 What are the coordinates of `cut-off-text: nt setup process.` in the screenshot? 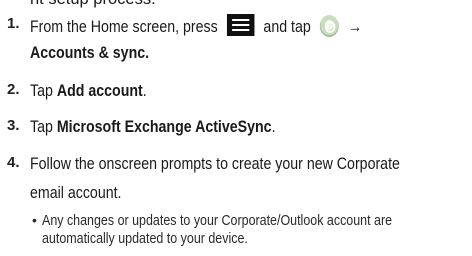 It's located at (236, 4).